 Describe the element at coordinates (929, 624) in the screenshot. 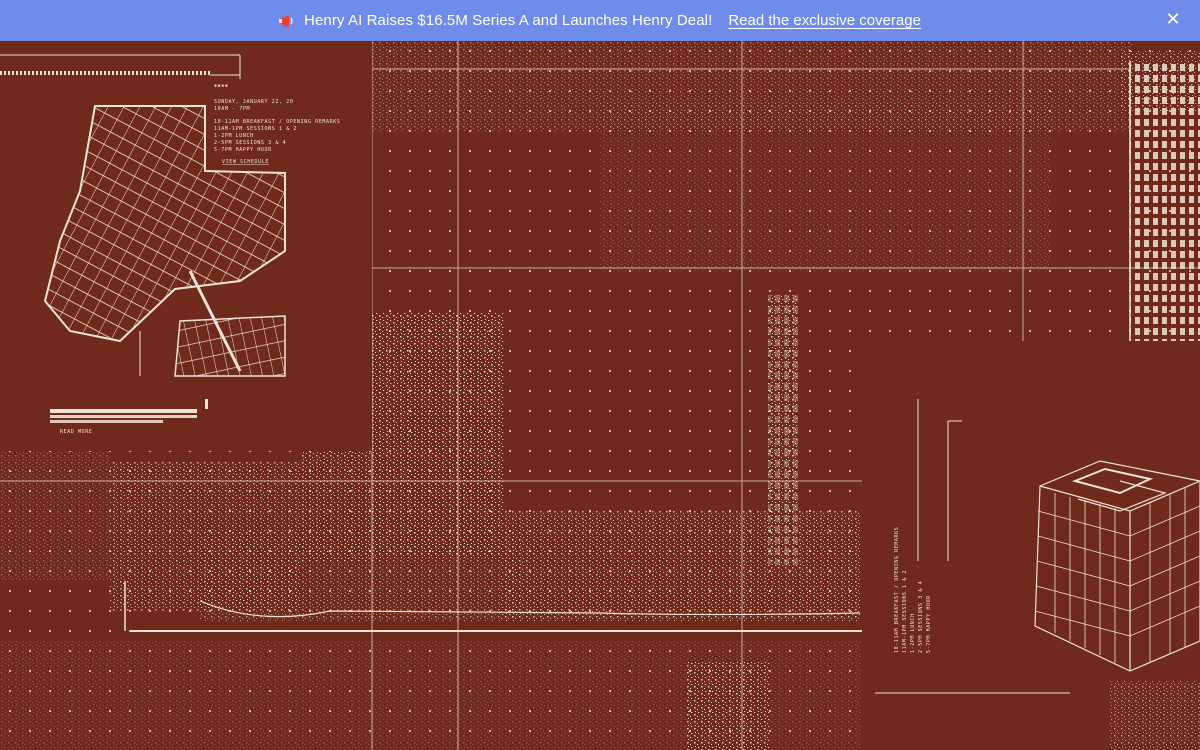

I see `vertical-row-5: 5-7PM HAPPY HOUR` at that location.